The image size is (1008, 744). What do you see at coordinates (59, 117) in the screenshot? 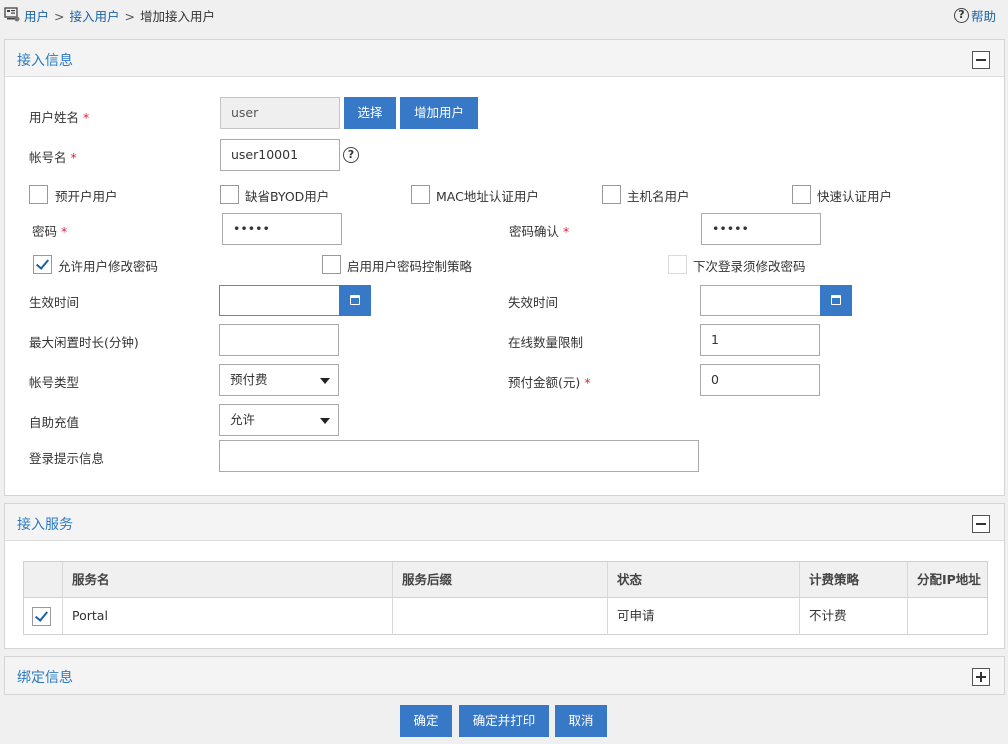
I see `username-label: 用户姓名 *` at bounding box center [59, 117].